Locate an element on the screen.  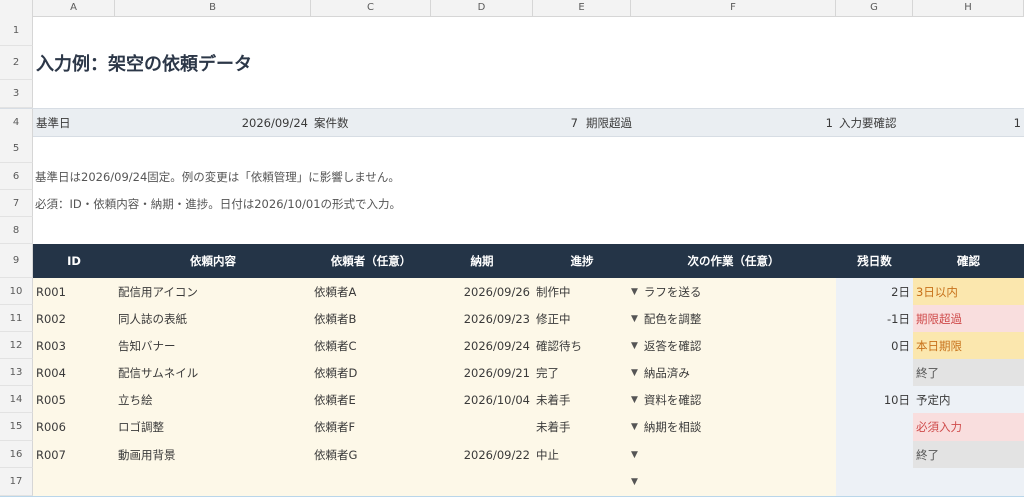
cell-status: 制作中 is located at coordinates (582, 291).